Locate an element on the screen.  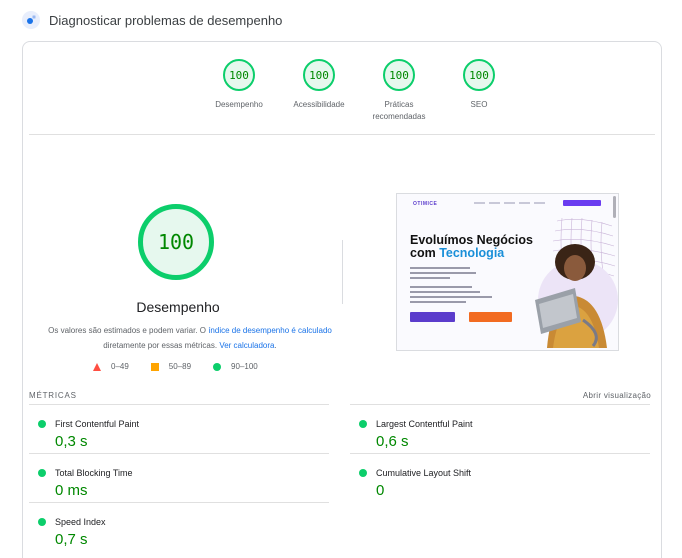
diagnose-title: Diagnosticar problemas de desempenho is located at coordinates (166, 20).